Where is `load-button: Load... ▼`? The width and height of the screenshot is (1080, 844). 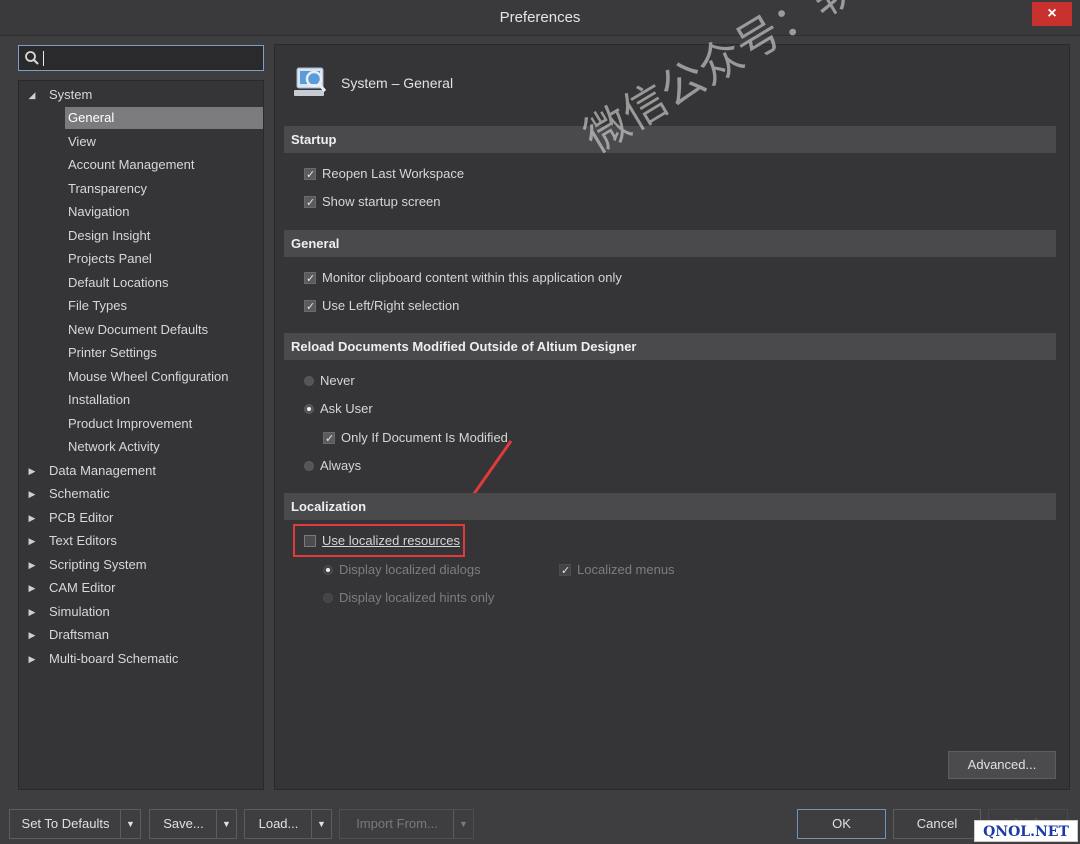 load-button: Load... ▼ is located at coordinates (288, 824).